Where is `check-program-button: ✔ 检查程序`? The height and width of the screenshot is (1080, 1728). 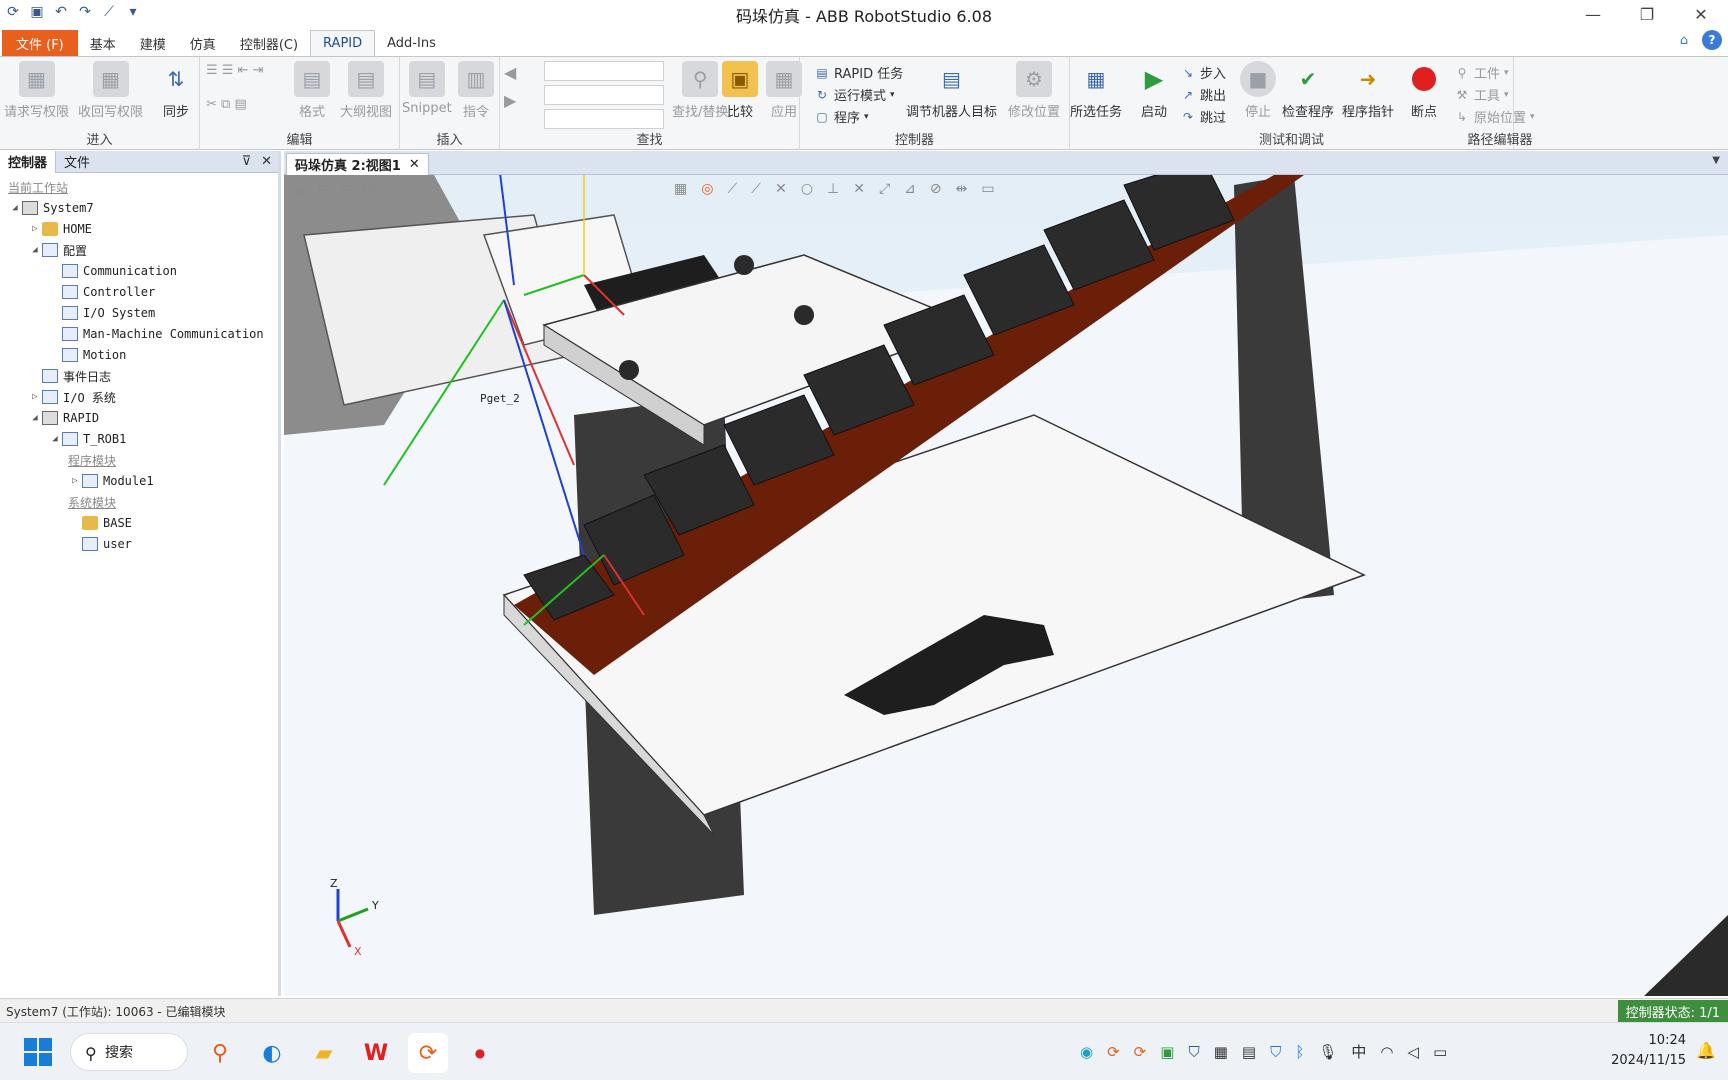 check-program-button: ✔ 检查程序 is located at coordinates (1308, 90).